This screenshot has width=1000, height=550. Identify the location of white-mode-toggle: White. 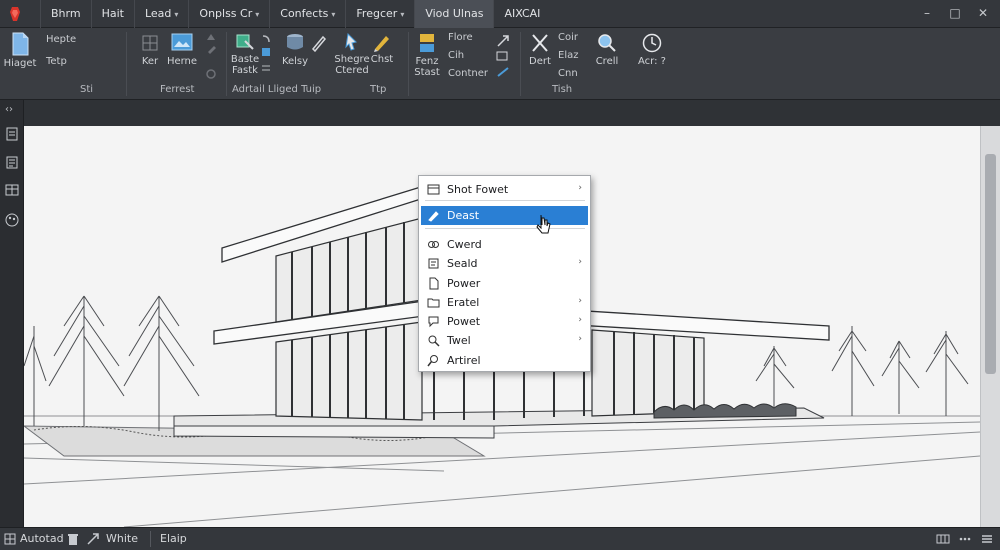
(122, 538).